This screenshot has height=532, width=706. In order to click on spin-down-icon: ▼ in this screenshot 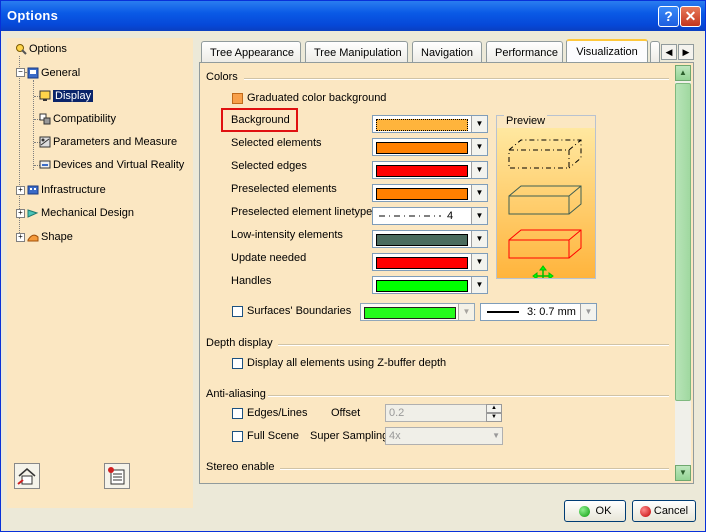, I will do `click(494, 417)`.